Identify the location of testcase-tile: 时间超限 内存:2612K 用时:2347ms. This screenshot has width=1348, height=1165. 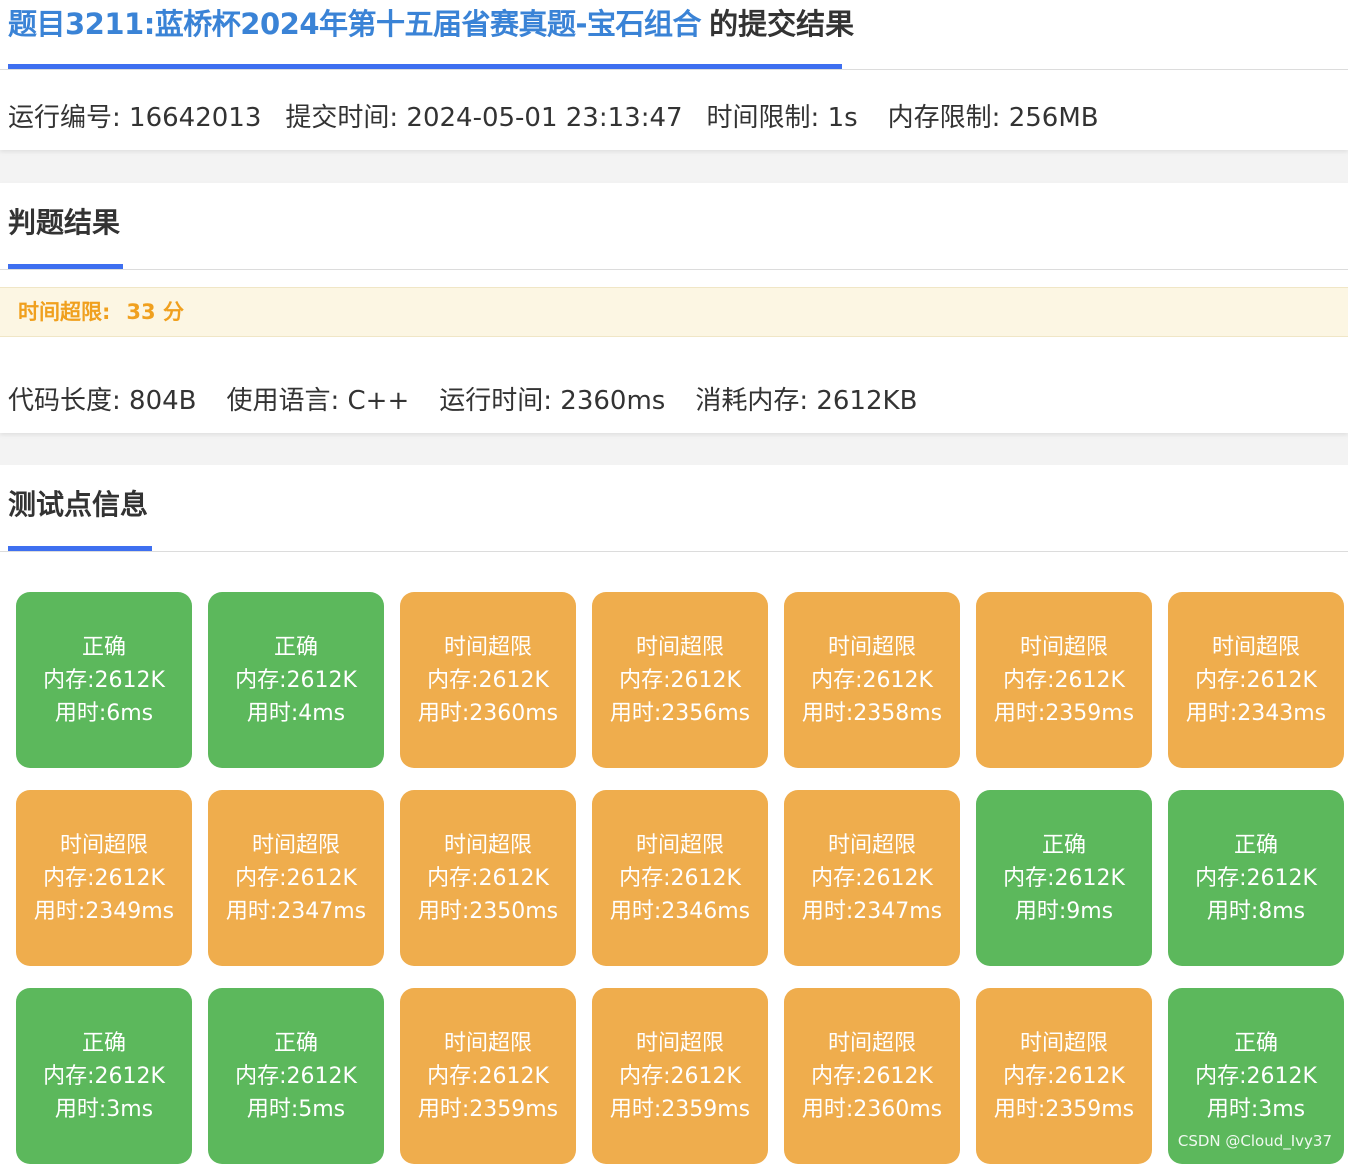
(872, 878).